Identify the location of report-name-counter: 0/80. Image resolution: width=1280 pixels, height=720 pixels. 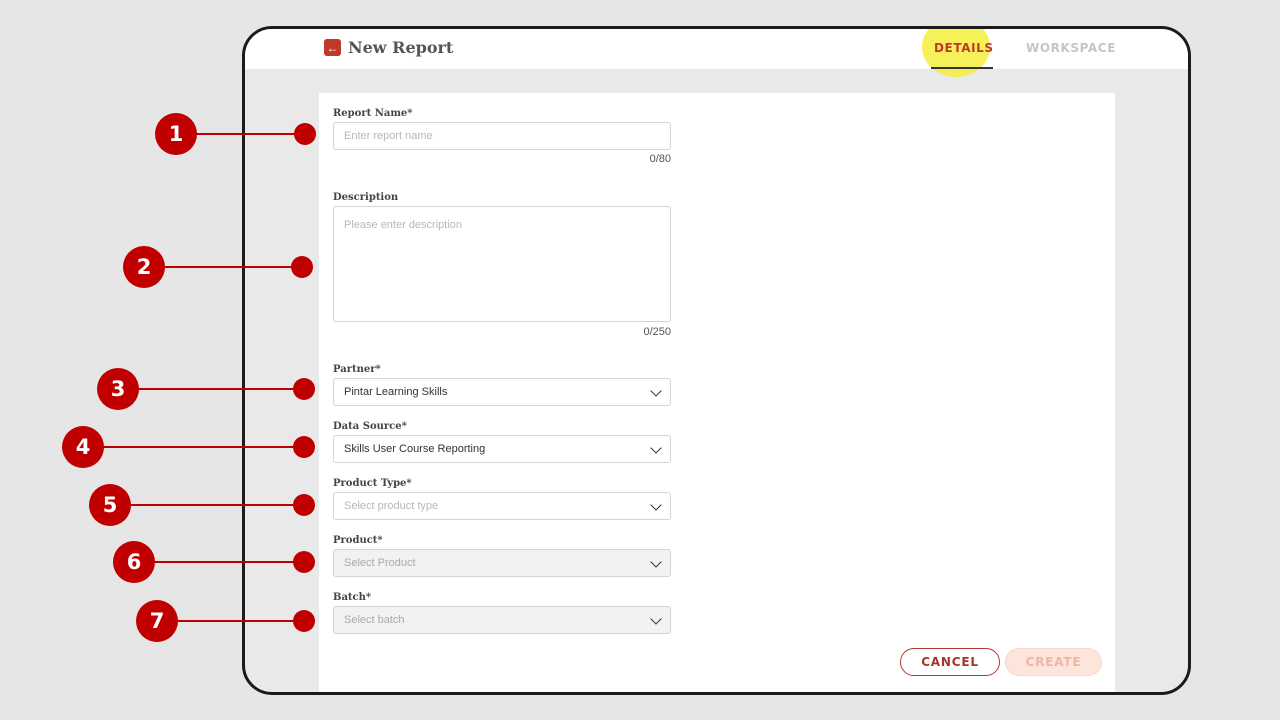
(660, 159).